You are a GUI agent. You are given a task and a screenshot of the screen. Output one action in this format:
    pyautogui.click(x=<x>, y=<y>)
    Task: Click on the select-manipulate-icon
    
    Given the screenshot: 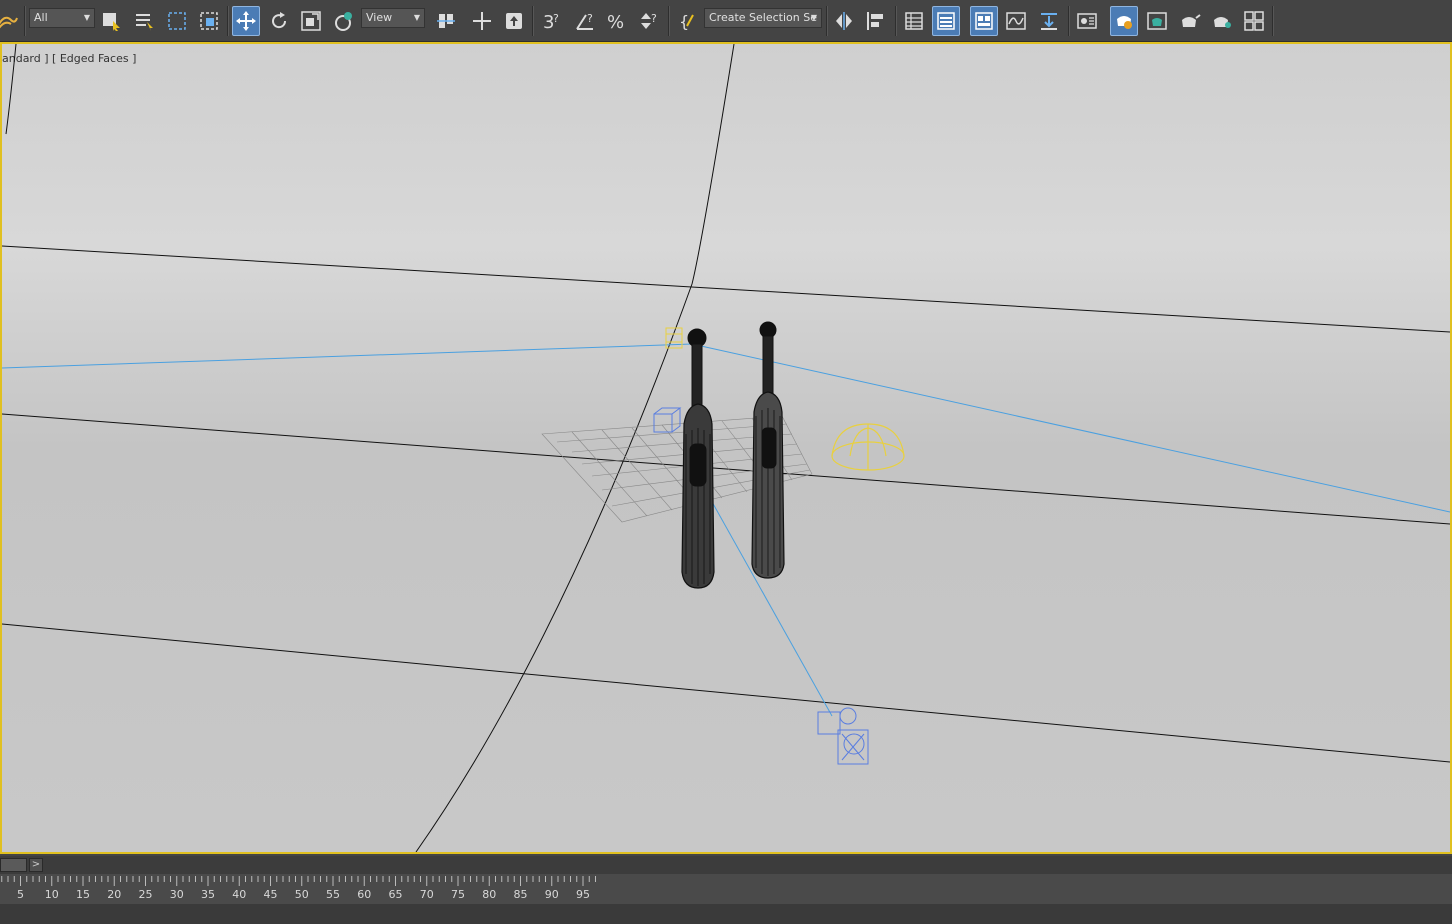 What is the action you would take?
    pyautogui.click(x=482, y=21)
    